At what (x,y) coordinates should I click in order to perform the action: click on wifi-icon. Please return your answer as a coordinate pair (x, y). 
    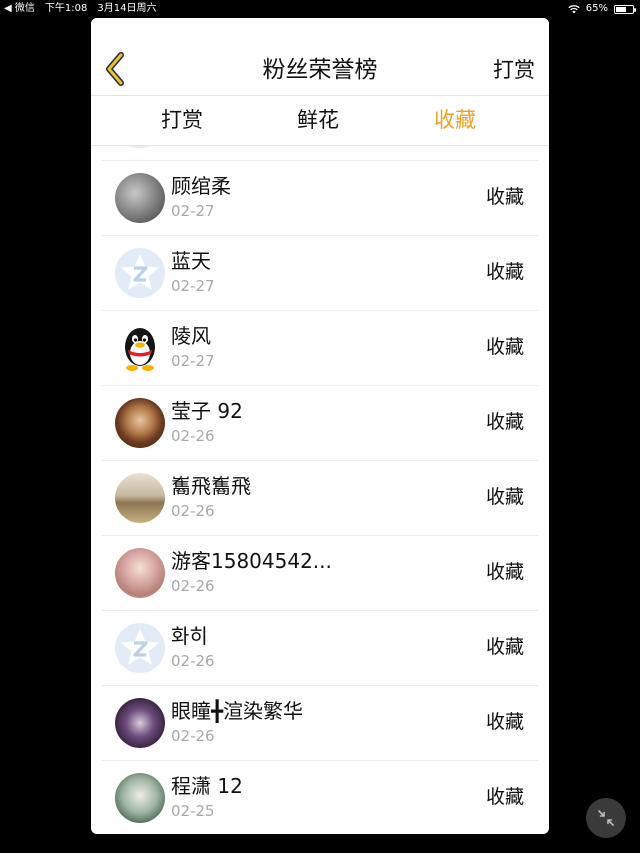
    Looking at the image, I should click on (574, 9).